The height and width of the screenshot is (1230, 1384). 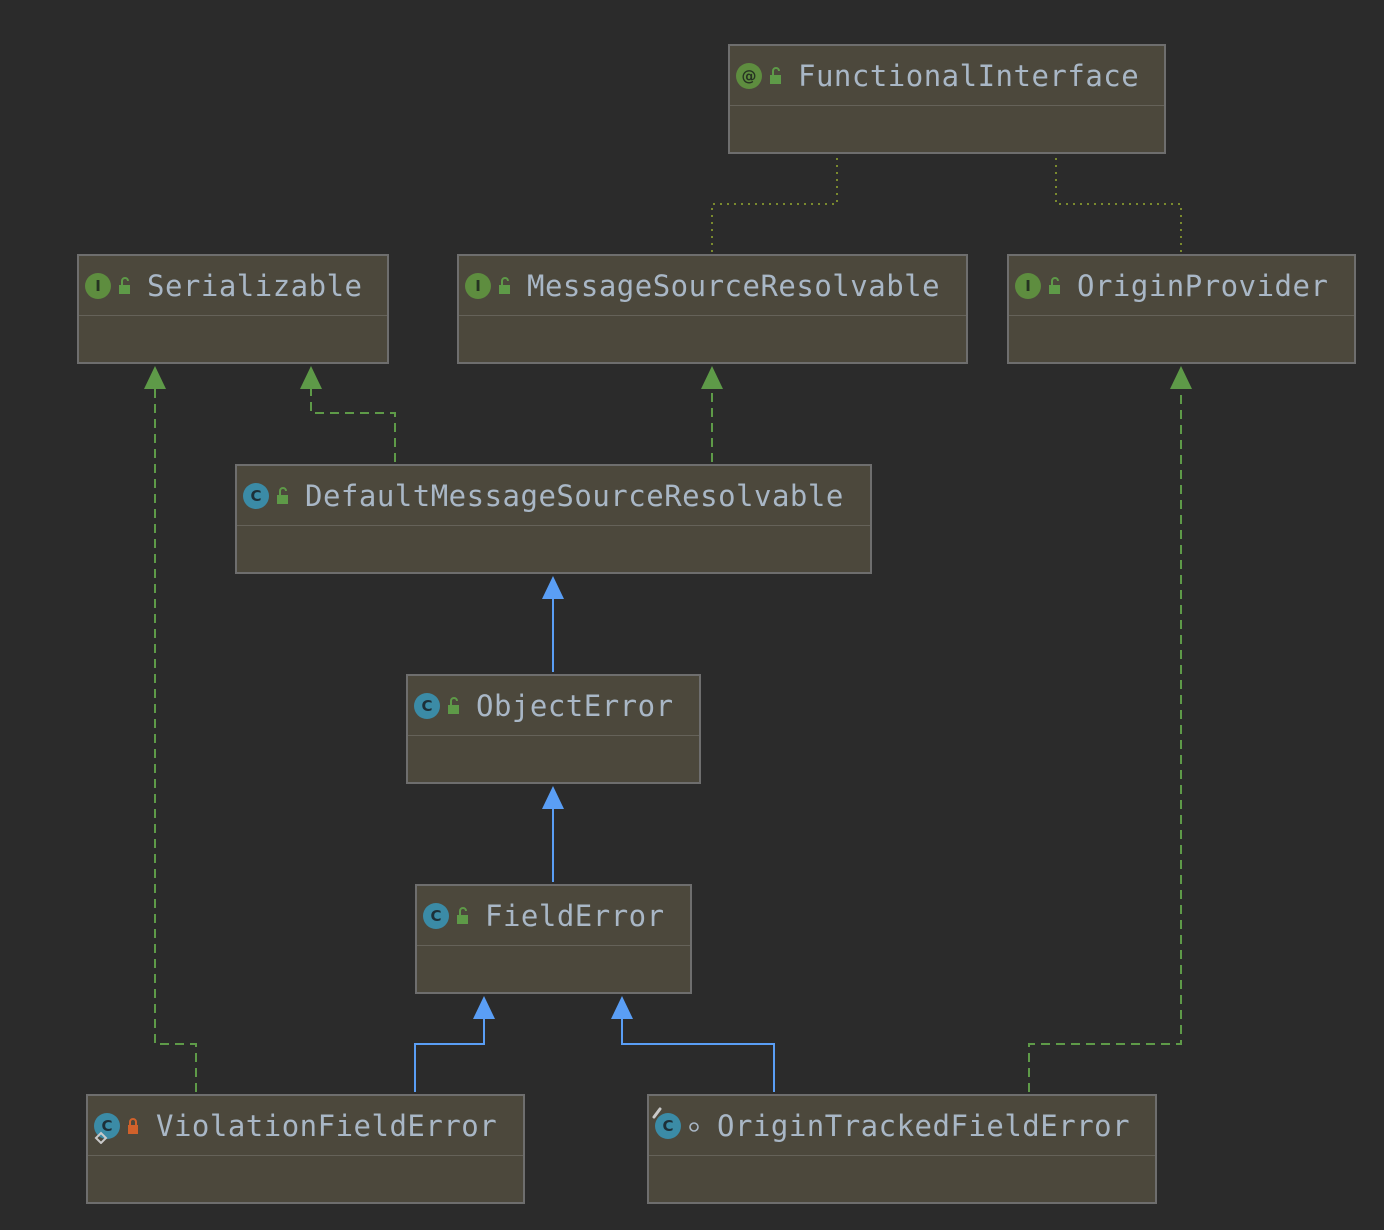 What do you see at coordinates (749, 75) in the screenshot?
I see `annotation-icon: @` at bounding box center [749, 75].